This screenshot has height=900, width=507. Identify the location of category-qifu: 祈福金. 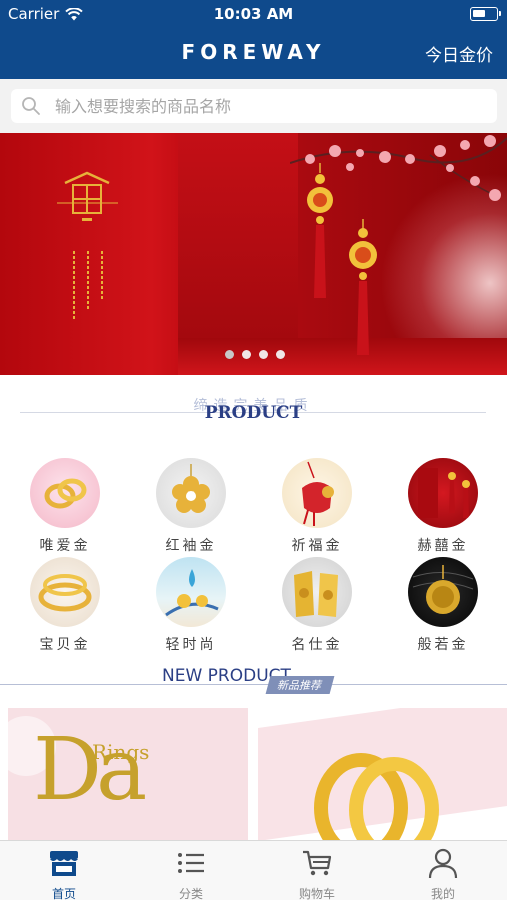
(317, 506).